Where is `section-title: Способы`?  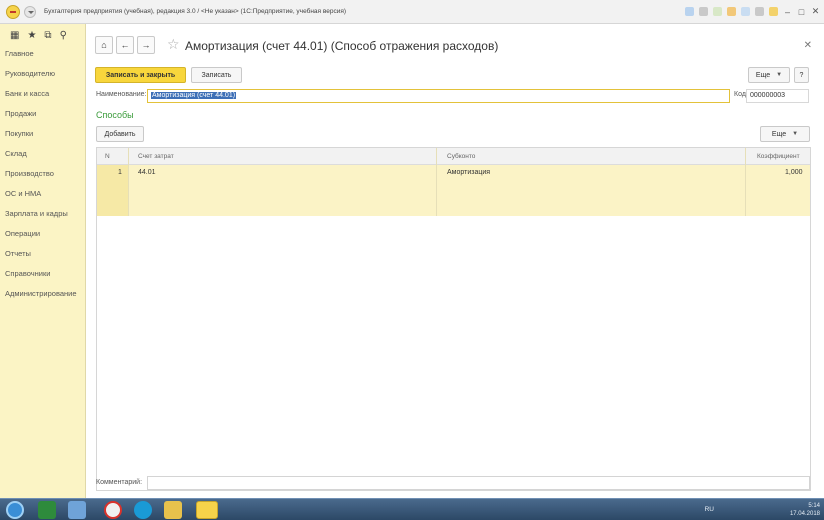 section-title: Способы is located at coordinates (115, 115).